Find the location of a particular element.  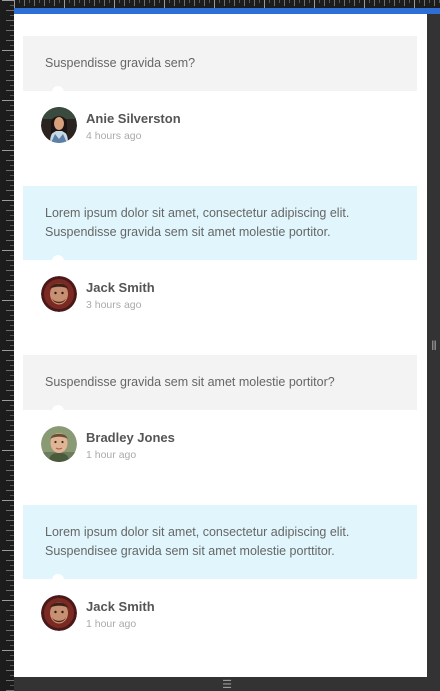

comment-timestamp: 3 hours ago is located at coordinates (114, 305).